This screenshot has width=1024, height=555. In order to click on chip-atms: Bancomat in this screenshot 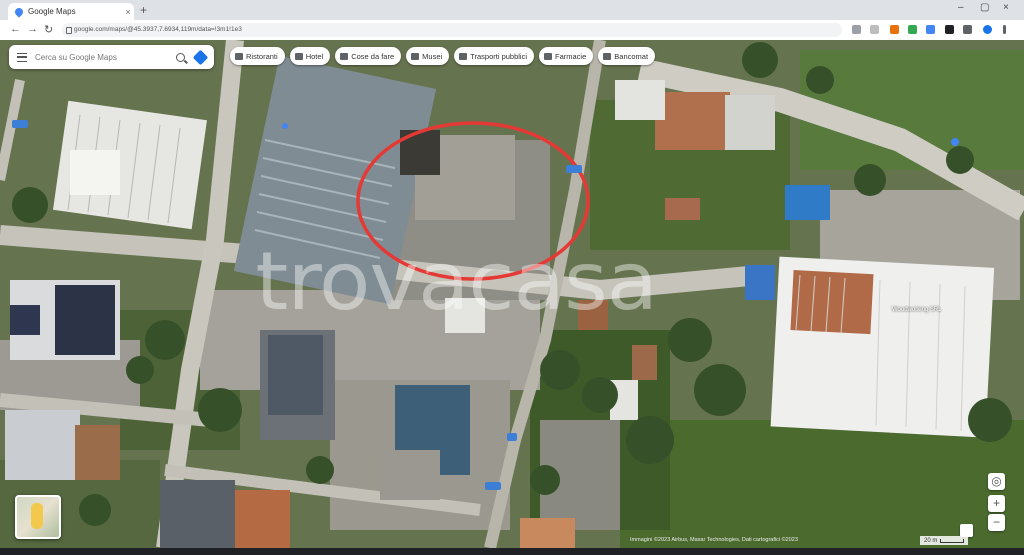, I will do `click(627, 56)`.